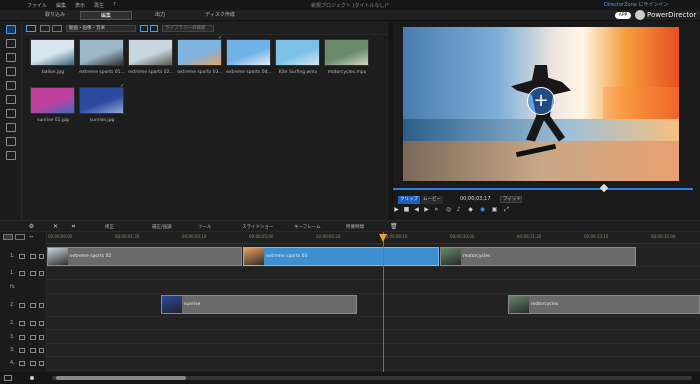  I want to click on transition-room-icon, so click(11, 99).